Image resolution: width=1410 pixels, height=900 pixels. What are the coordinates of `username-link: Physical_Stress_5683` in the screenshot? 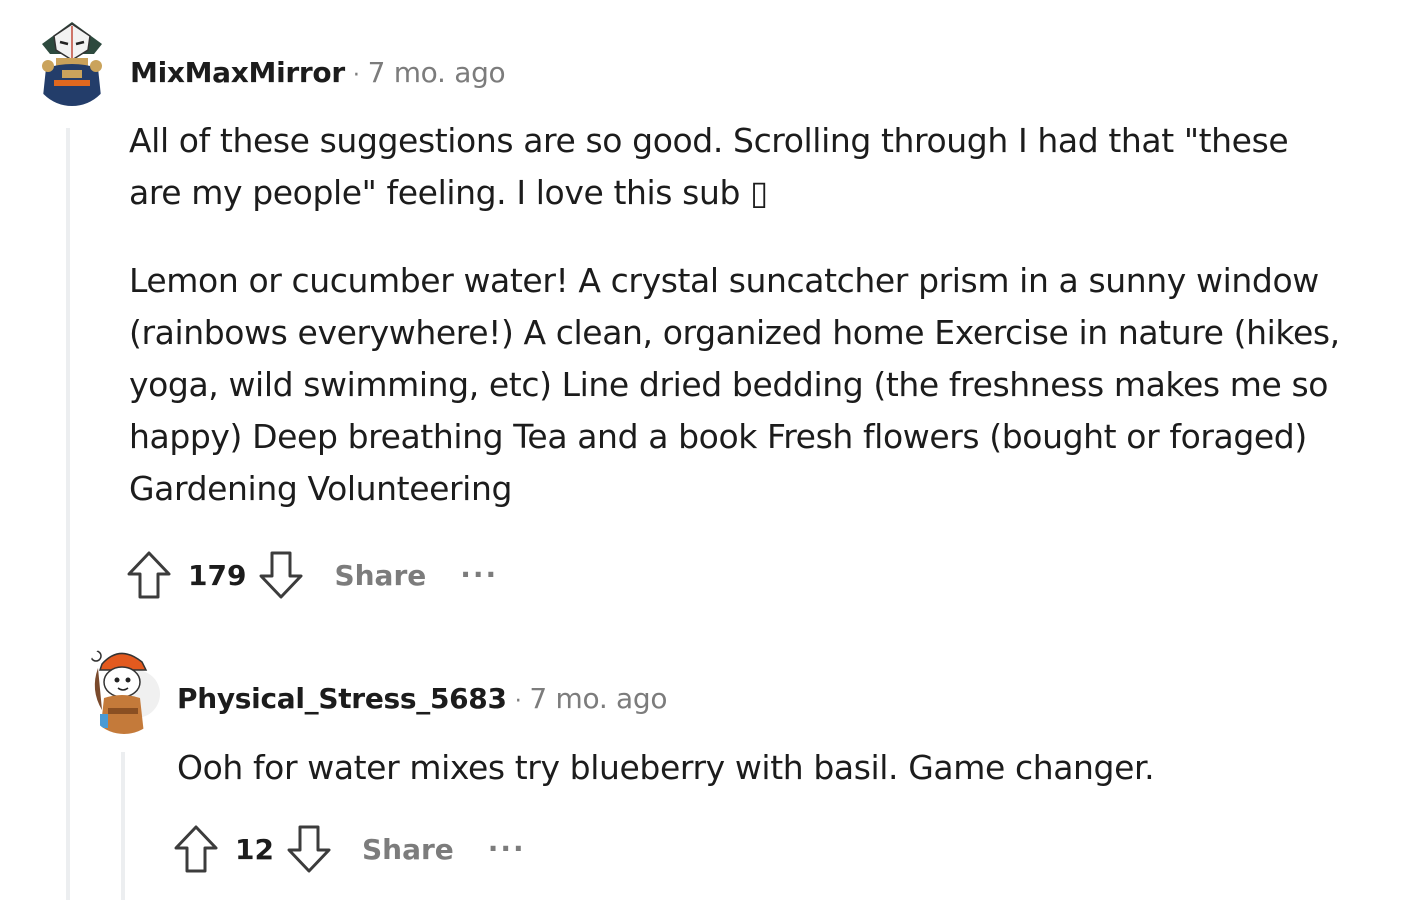 It's located at (342, 698).